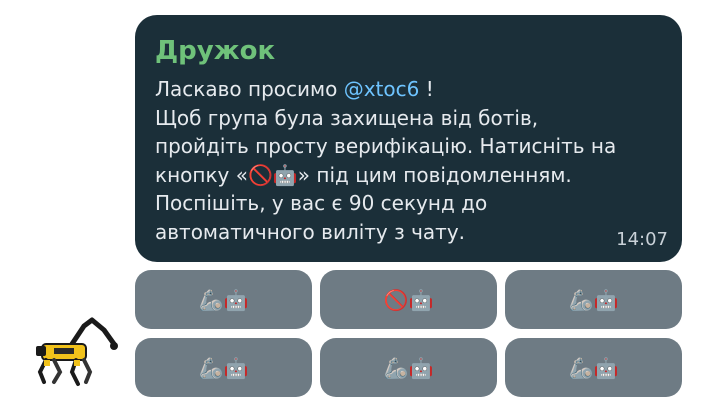  What do you see at coordinates (642, 239) in the screenshot?
I see `message-timestamp: 14:07` at bounding box center [642, 239].